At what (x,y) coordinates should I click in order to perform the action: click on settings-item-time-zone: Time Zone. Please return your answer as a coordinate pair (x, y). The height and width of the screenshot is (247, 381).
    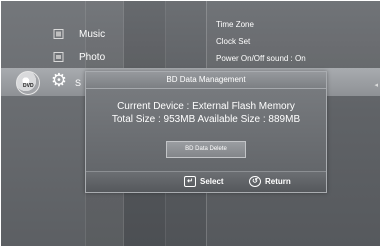
    Looking at the image, I should click on (235, 24).